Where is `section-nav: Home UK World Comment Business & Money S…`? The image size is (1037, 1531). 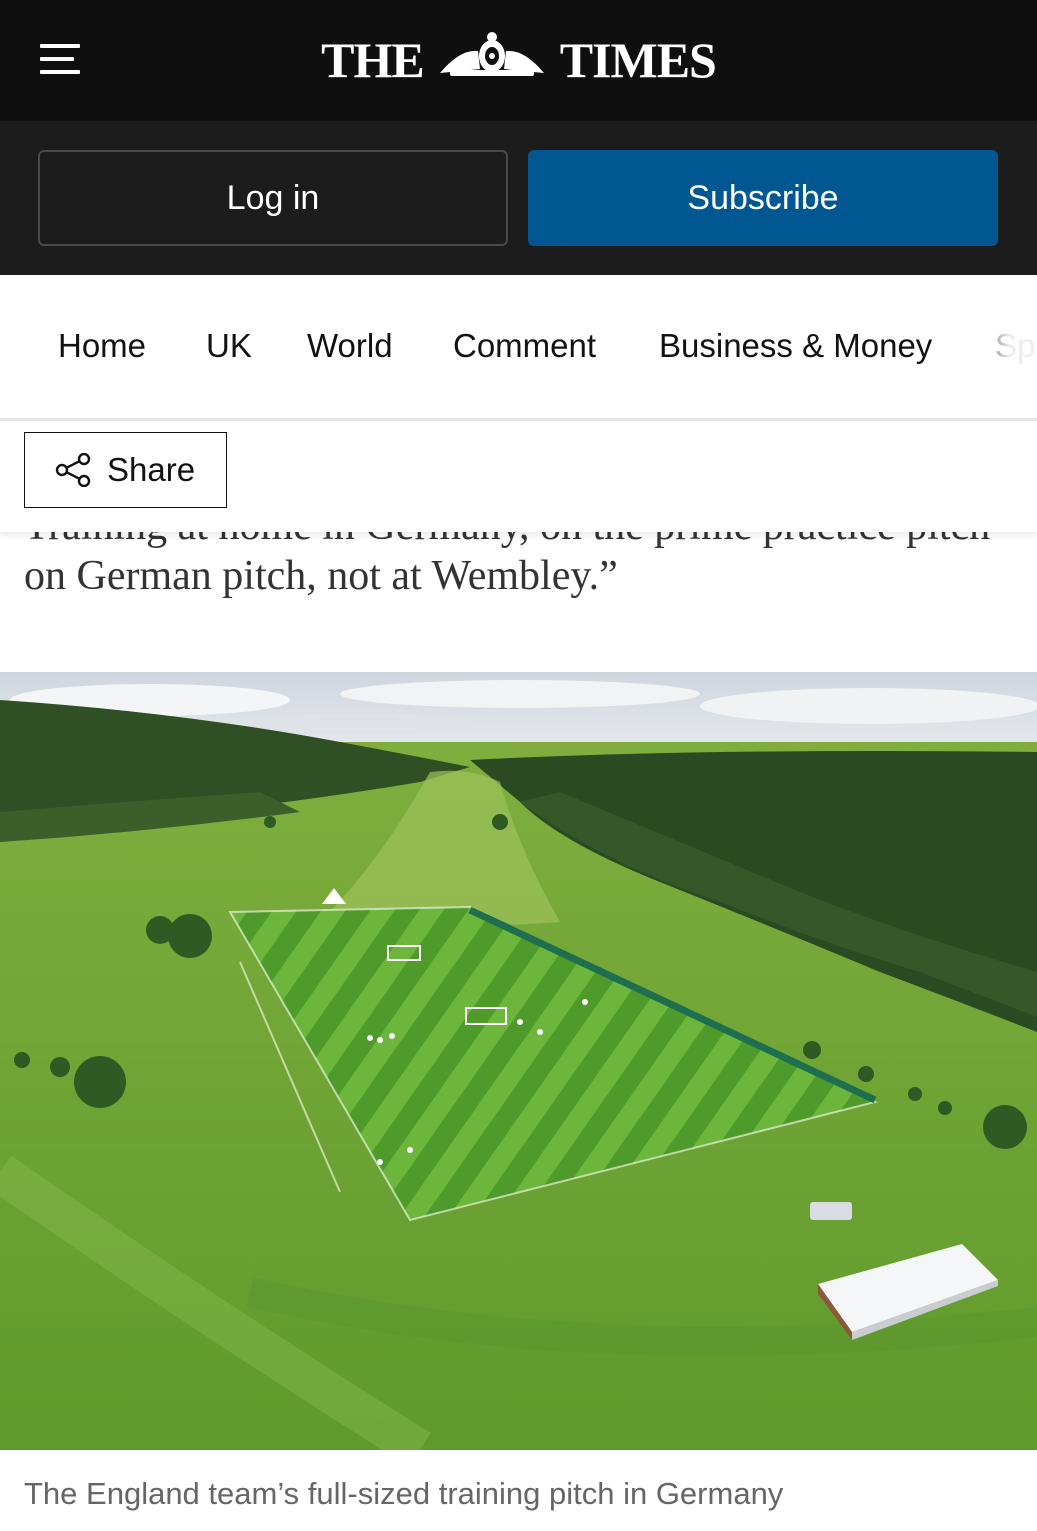
section-nav: Home UK World Comment Business & Money S… is located at coordinates (518, 348).